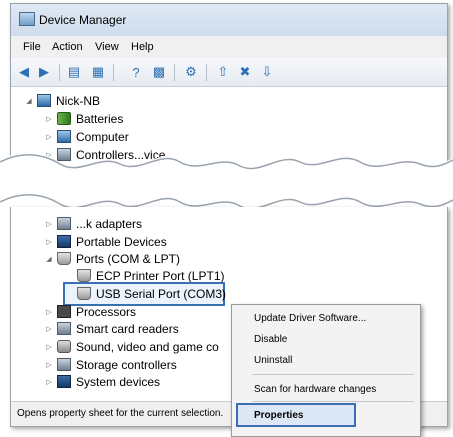  What do you see at coordinates (67, 47) in the screenshot?
I see `menu-action: Action` at bounding box center [67, 47].